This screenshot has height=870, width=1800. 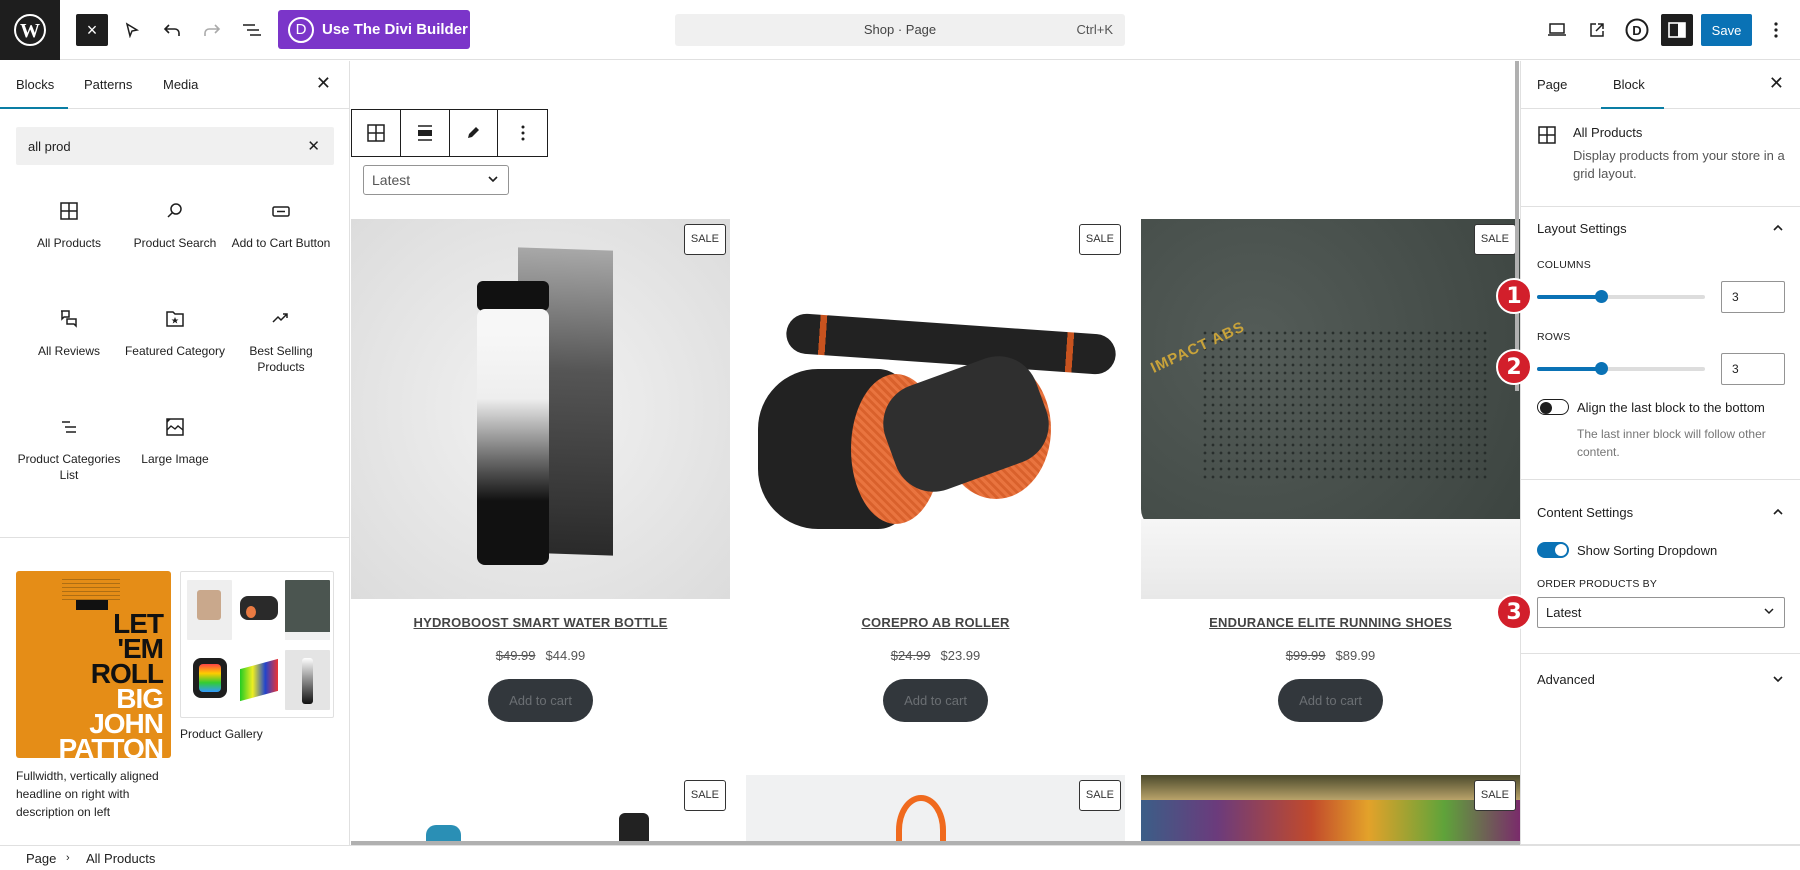 What do you see at coordinates (1637, 30) in the screenshot?
I see `divi-icon: D` at bounding box center [1637, 30].